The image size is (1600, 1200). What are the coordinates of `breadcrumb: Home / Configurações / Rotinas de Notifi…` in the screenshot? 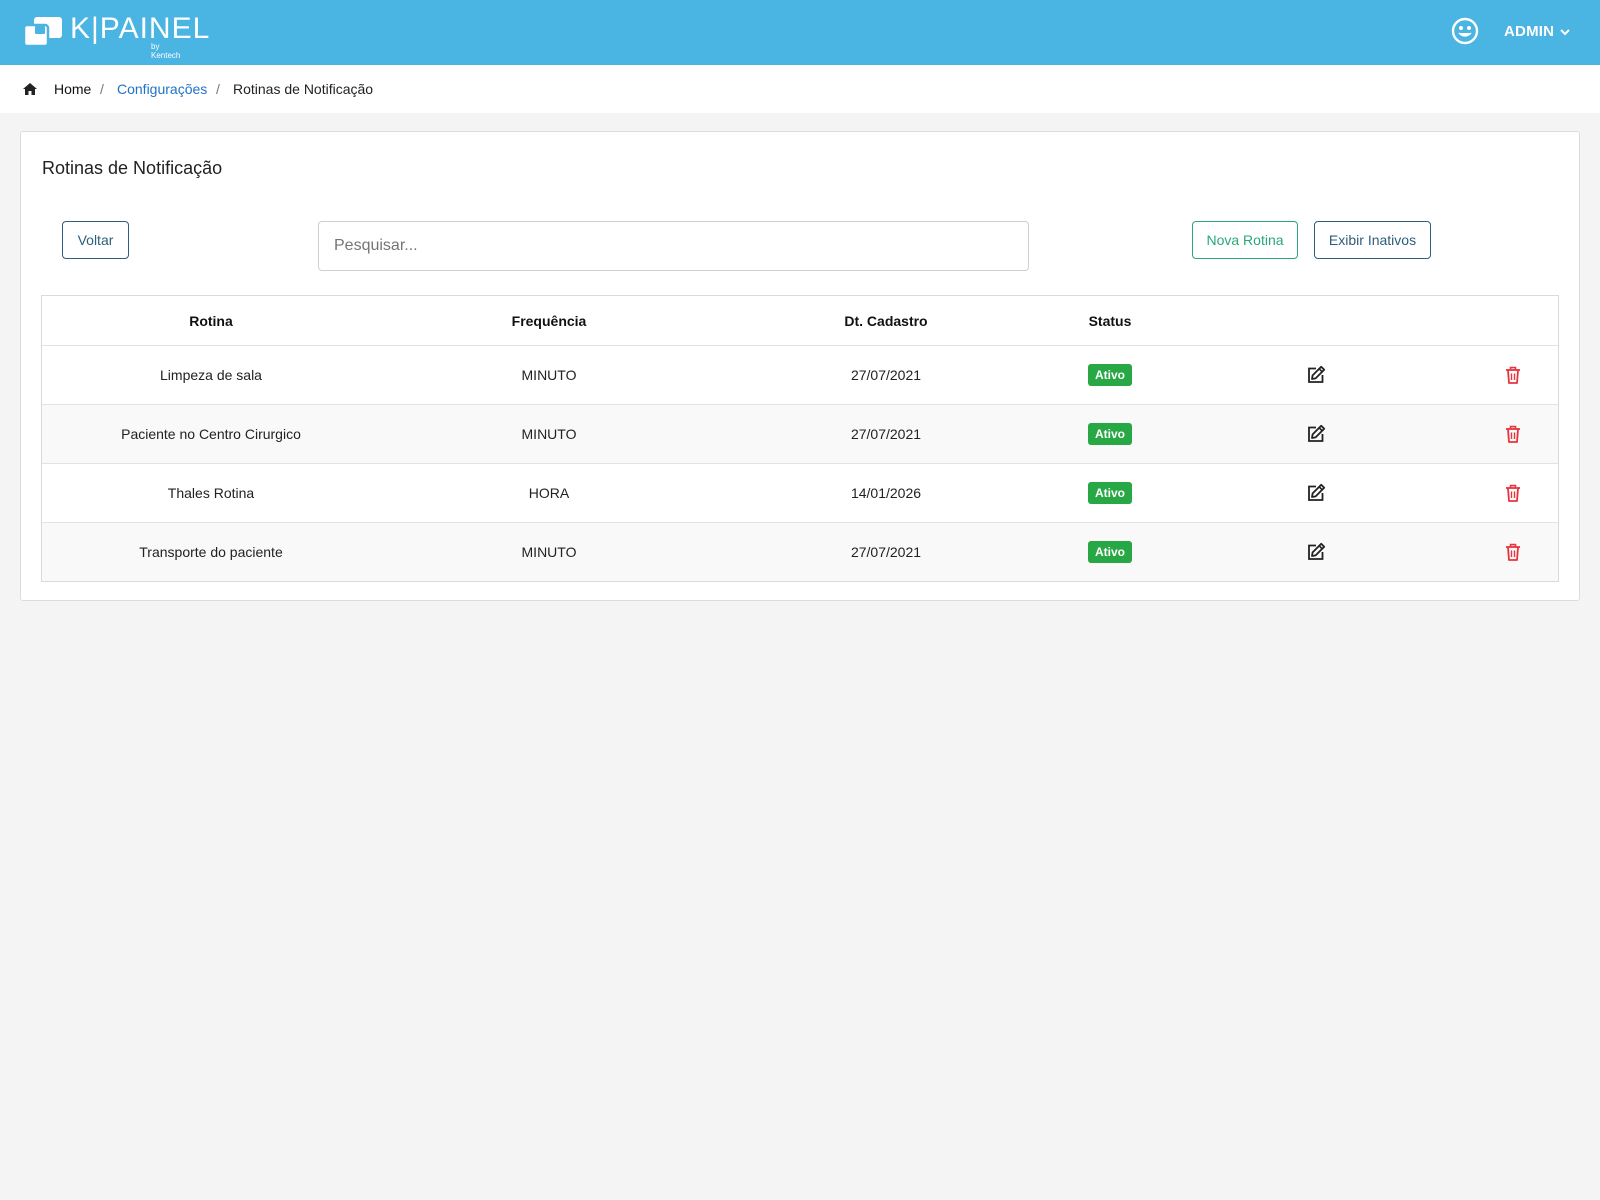 It's located at (800, 89).